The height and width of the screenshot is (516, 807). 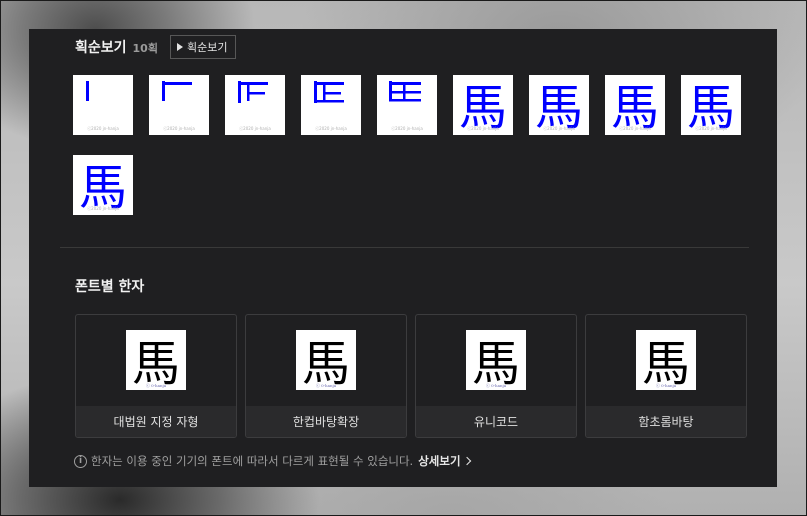 I want to click on play-stroke-order-button: 획순보기, so click(x=203, y=47).